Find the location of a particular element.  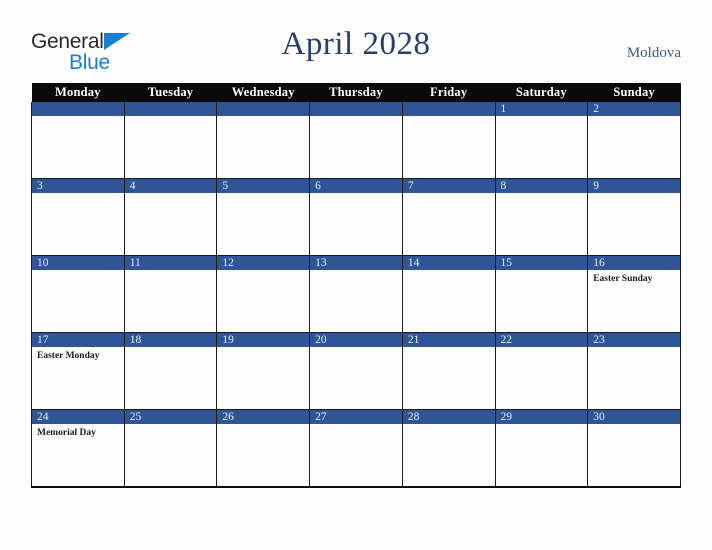

calendar-day-cell: 17 Easter Monday is located at coordinates (78, 371).